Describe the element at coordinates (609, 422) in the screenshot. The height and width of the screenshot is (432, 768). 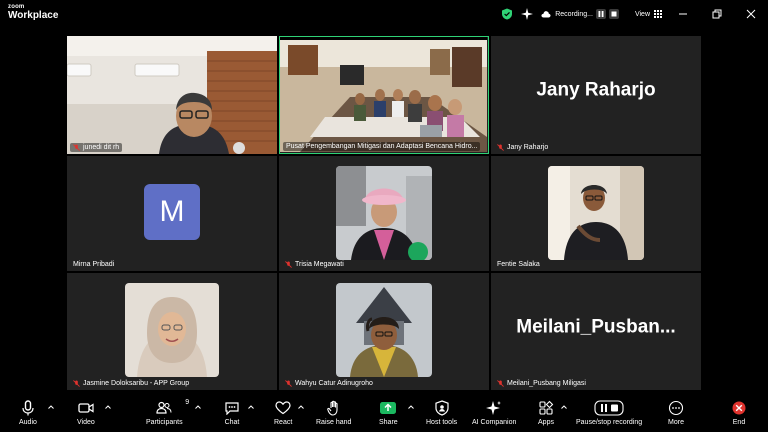
I see `pause-stop-label: Pause/stop recording` at that location.